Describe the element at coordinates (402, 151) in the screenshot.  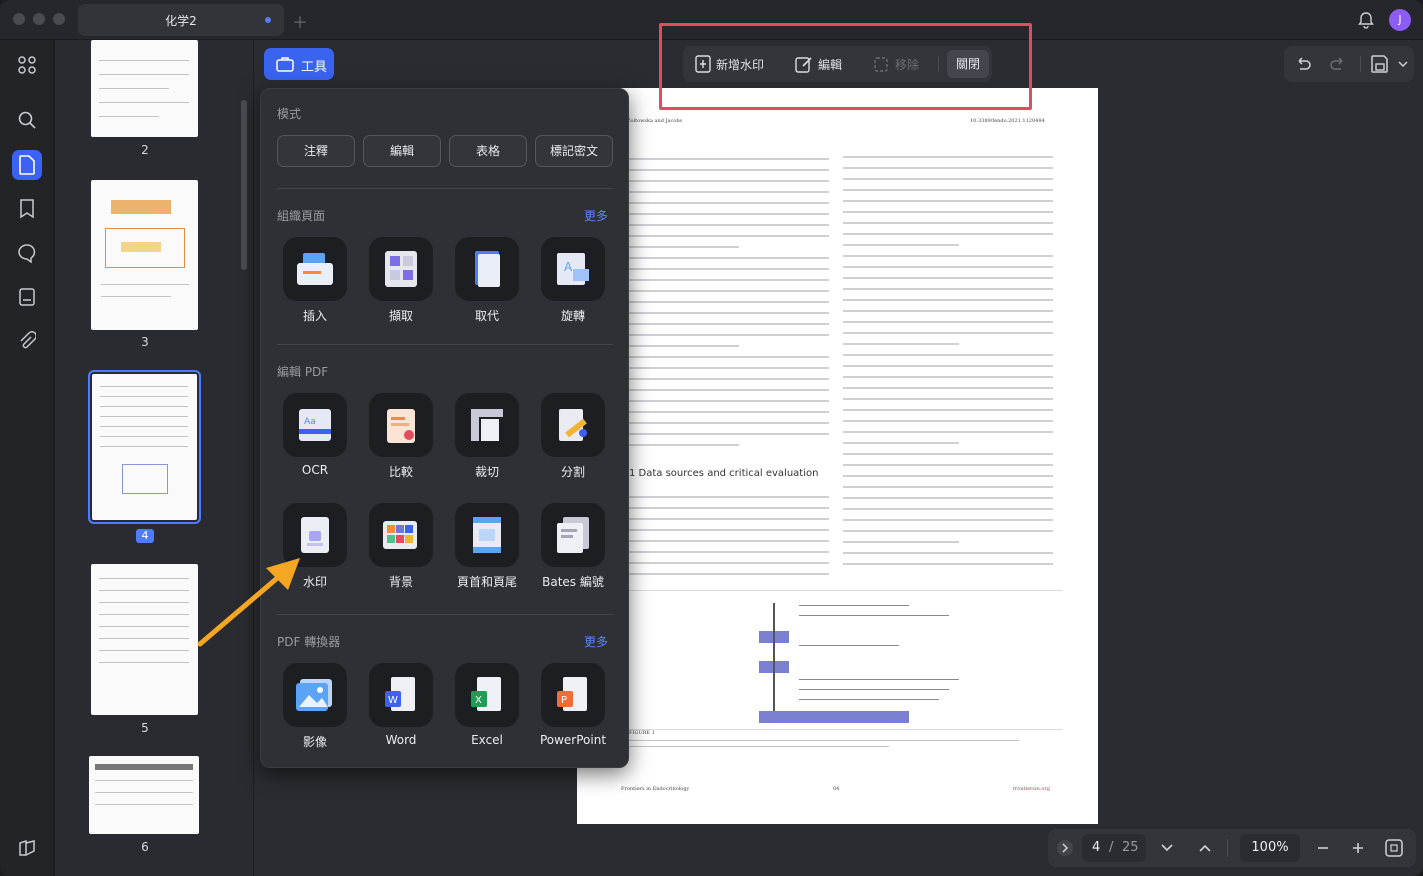
I see `mode-edit-button: 編輯` at that location.